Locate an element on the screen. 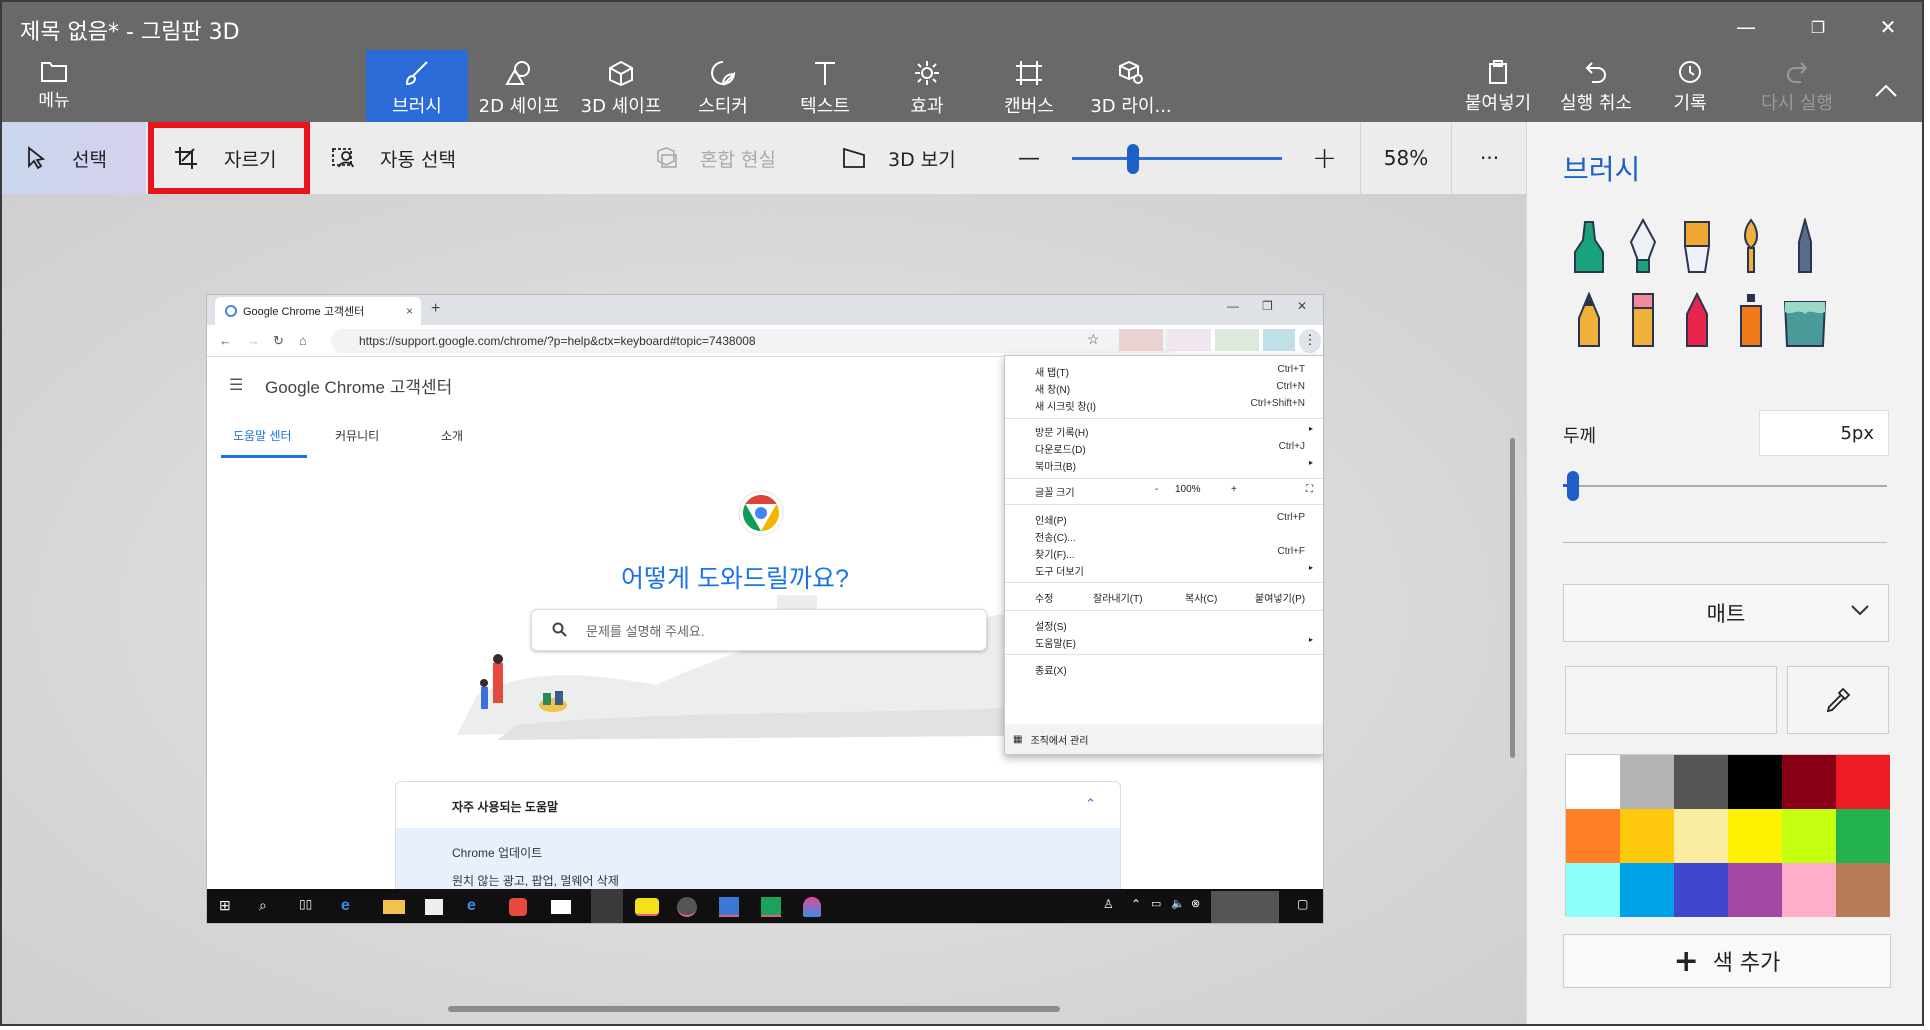 This screenshot has width=1930, height=1030. chevron-up-icon is located at coordinates (1886, 90).